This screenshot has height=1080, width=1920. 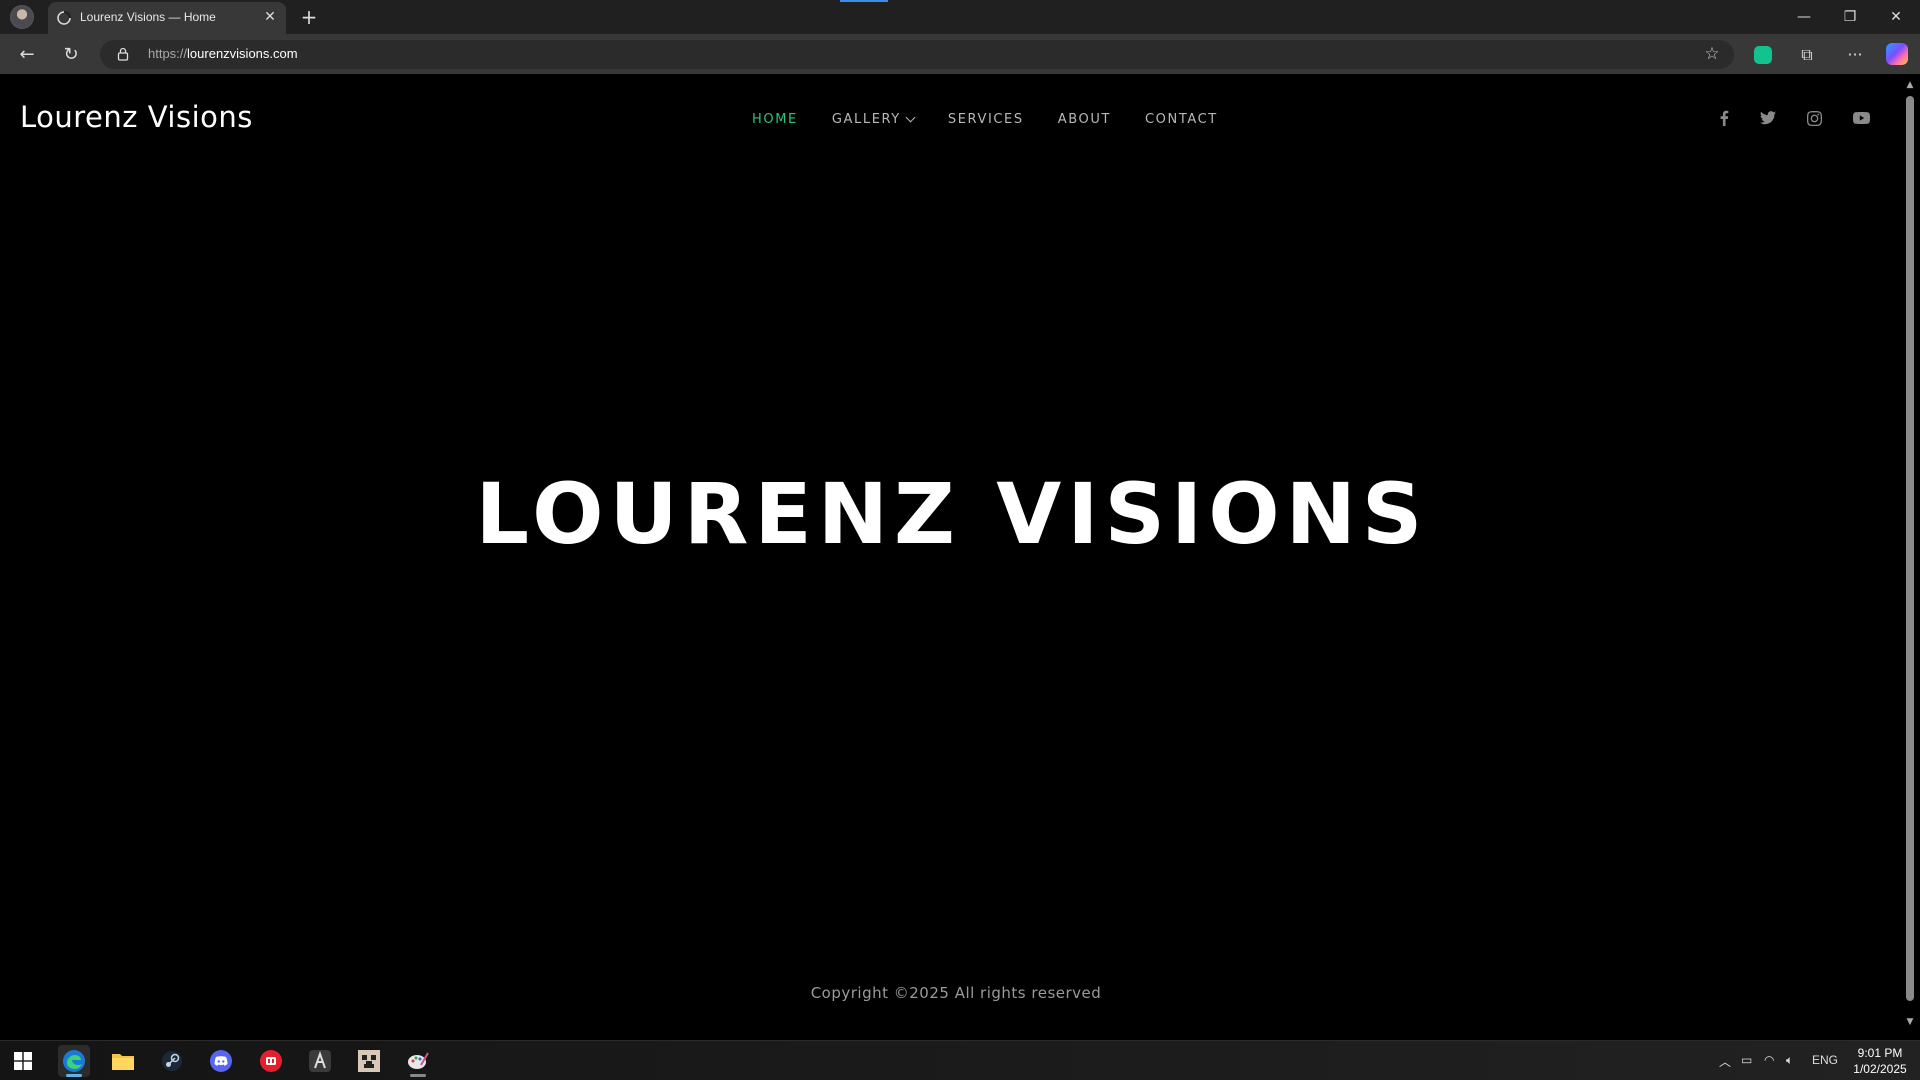 What do you see at coordinates (960, 17) in the screenshot?
I see `browser-tabbar: Lourenz Visions — Home ✕ + — ❐ ✕` at bounding box center [960, 17].